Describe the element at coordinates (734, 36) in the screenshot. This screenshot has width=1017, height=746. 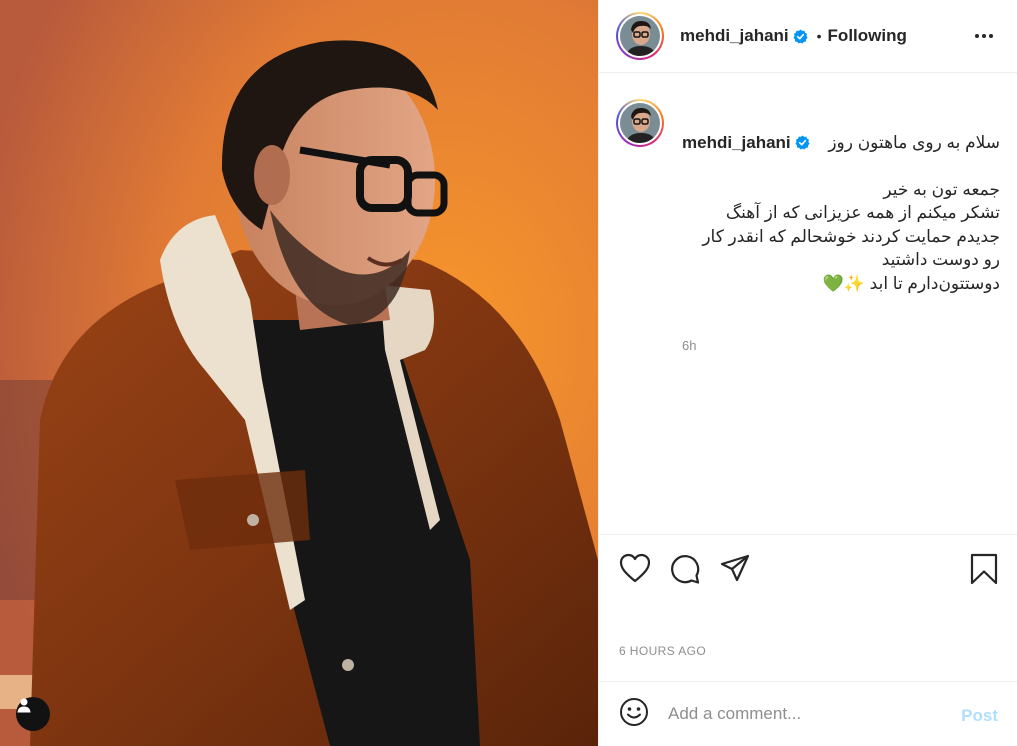
I see `author-username: mehdi_jahani` at that location.